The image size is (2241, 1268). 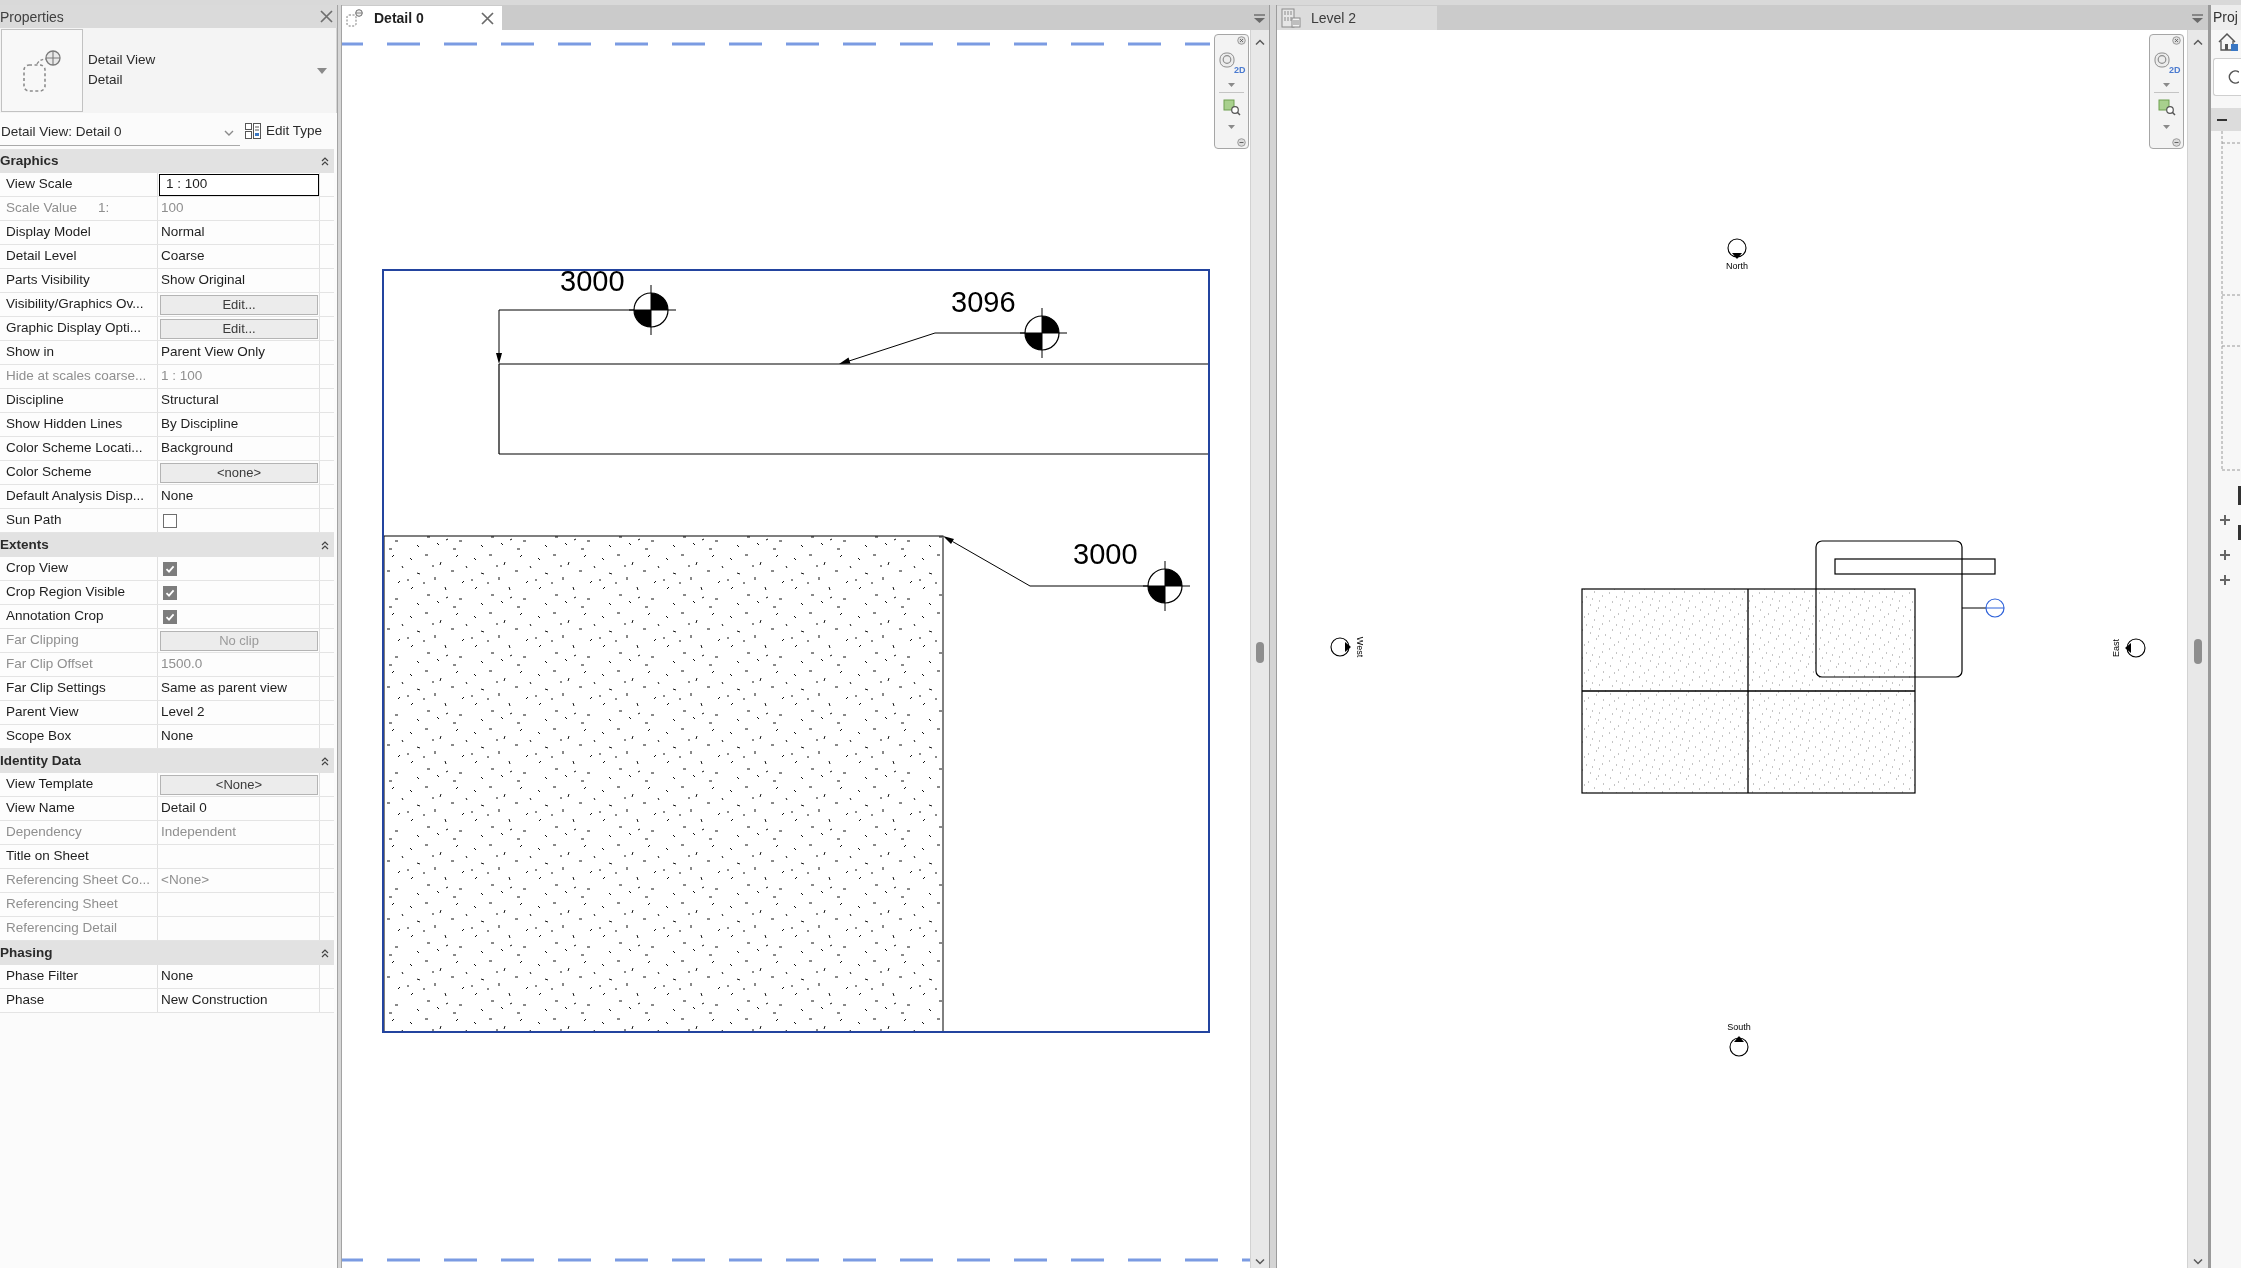 I want to click on value-button: <none>, so click(x=239, y=472).